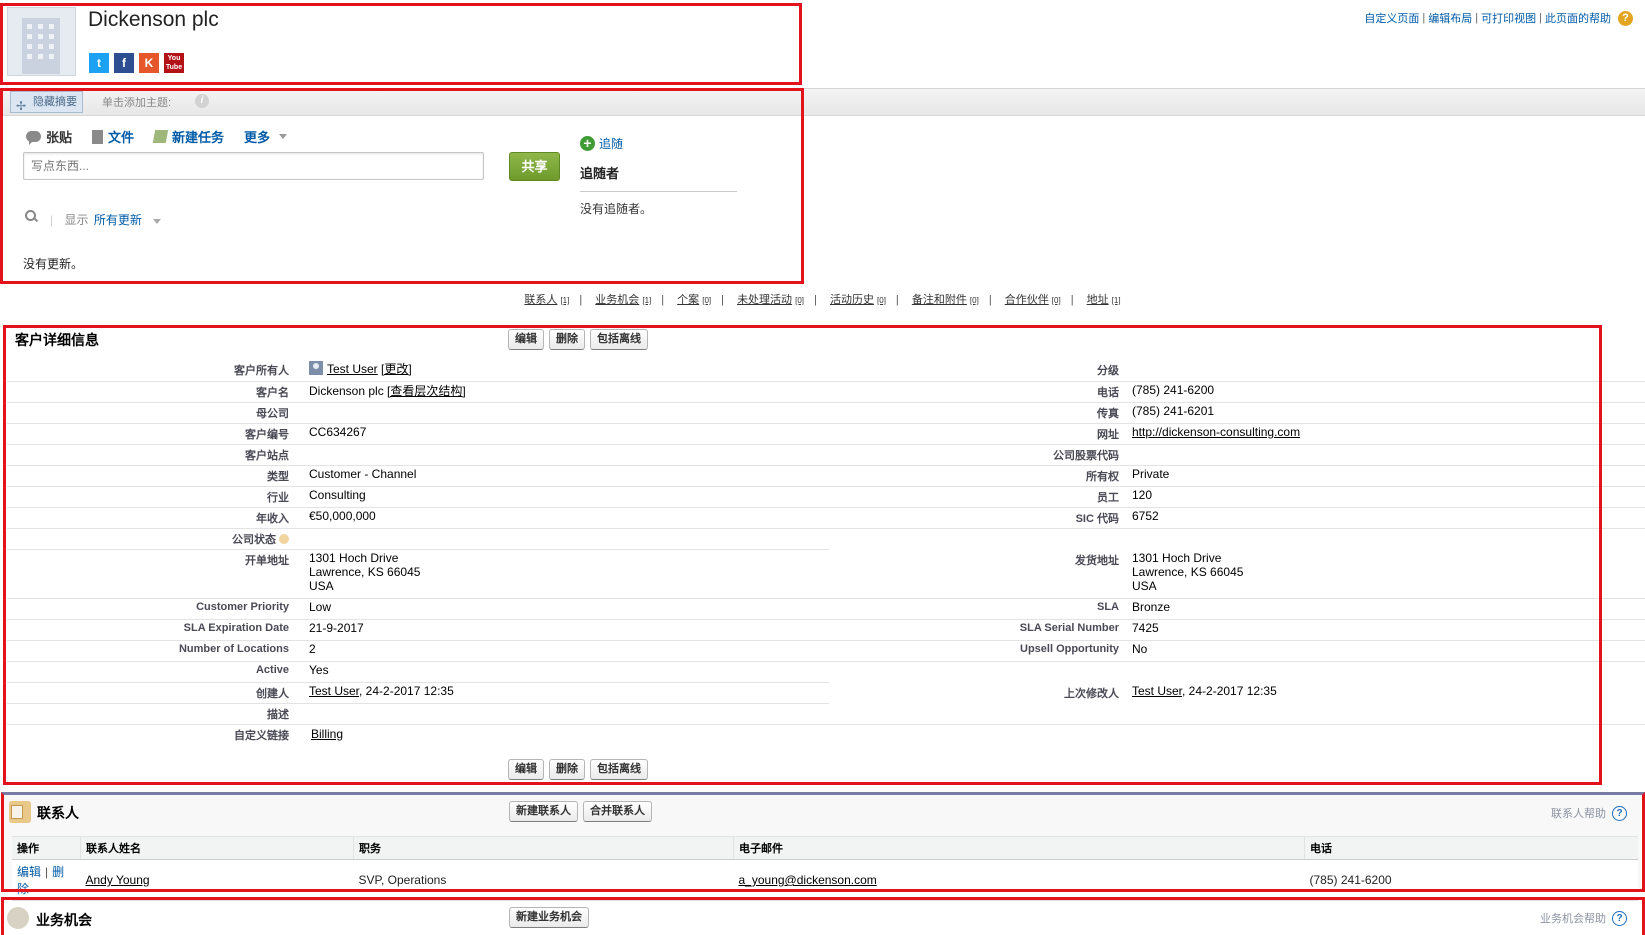 This screenshot has height=935, width=1645. Describe the element at coordinates (546, 300) in the screenshot. I see `related-link-contacts: 联系人 [1]` at that location.